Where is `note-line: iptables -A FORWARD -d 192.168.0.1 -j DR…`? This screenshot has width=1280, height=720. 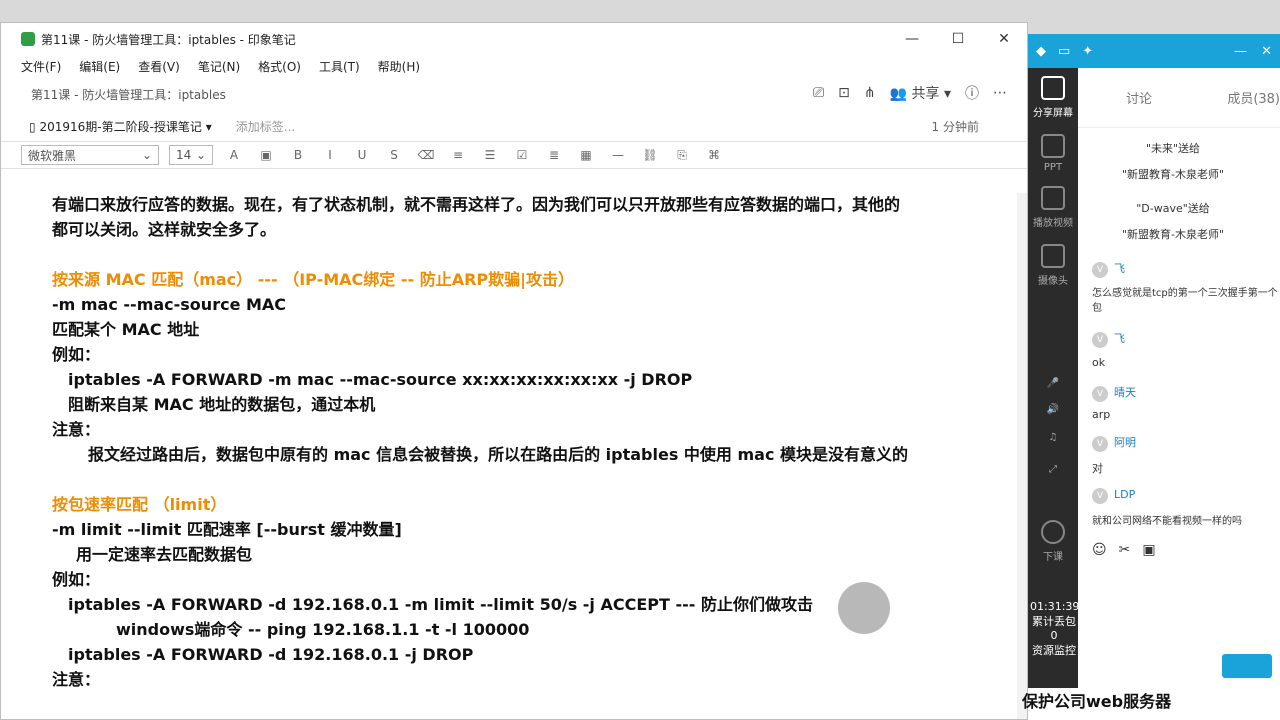 note-line: iptables -A FORWARD -d 192.168.0.1 -j DR… is located at coordinates (271, 654).